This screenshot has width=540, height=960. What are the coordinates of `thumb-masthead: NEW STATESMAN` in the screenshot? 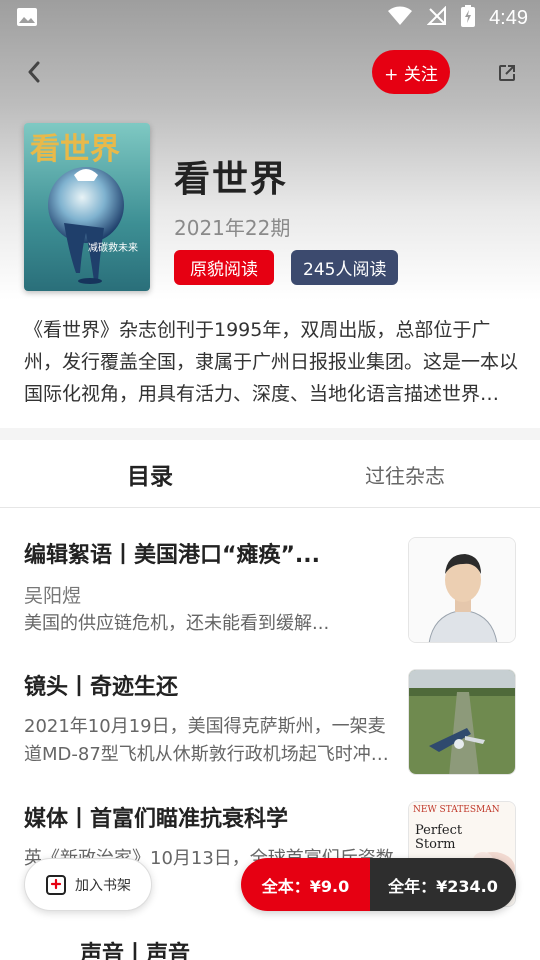 It's located at (456, 810).